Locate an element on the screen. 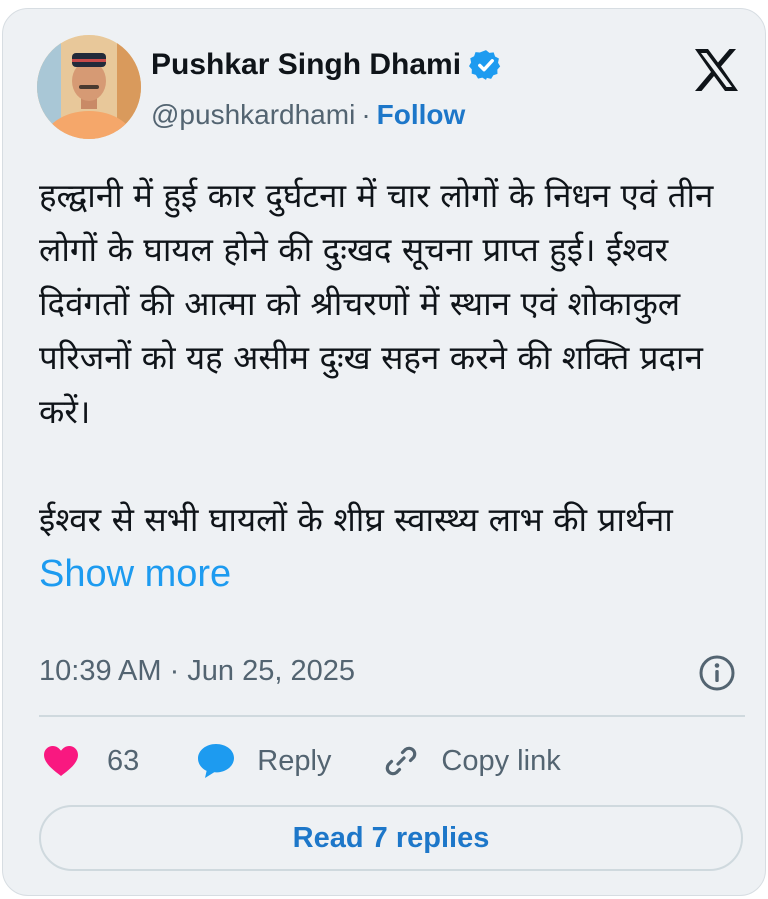 This screenshot has width=768, height=899. author-name-row: Pushkar Singh Dhami is located at coordinates (327, 65).